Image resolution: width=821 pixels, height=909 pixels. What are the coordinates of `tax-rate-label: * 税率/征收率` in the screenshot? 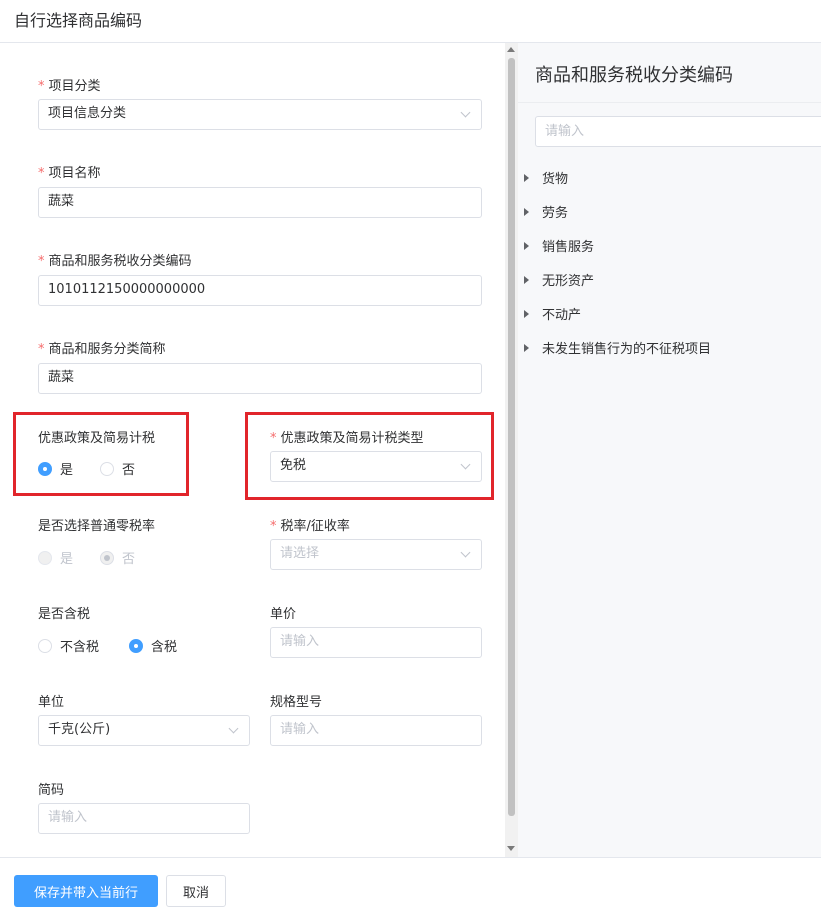 It's located at (310, 526).